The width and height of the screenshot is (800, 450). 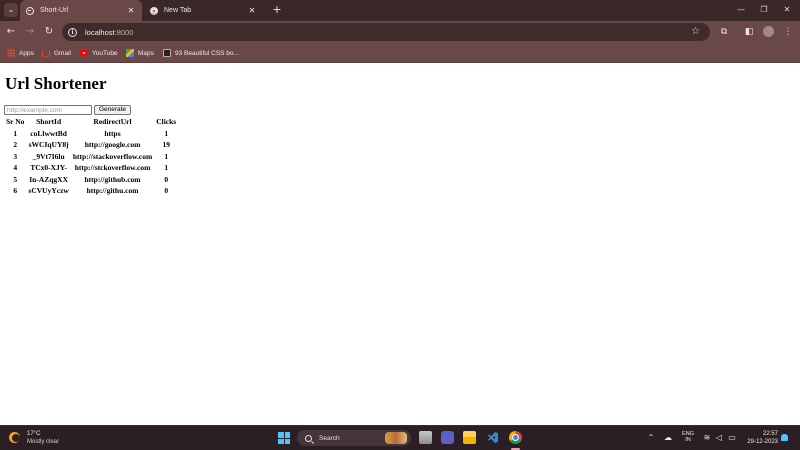 What do you see at coordinates (91, 168) in the screenshot?
I see `table-row: 4 TCx0-XJY- http://stckoverflow.com 1` at bounding box center [91, 168].